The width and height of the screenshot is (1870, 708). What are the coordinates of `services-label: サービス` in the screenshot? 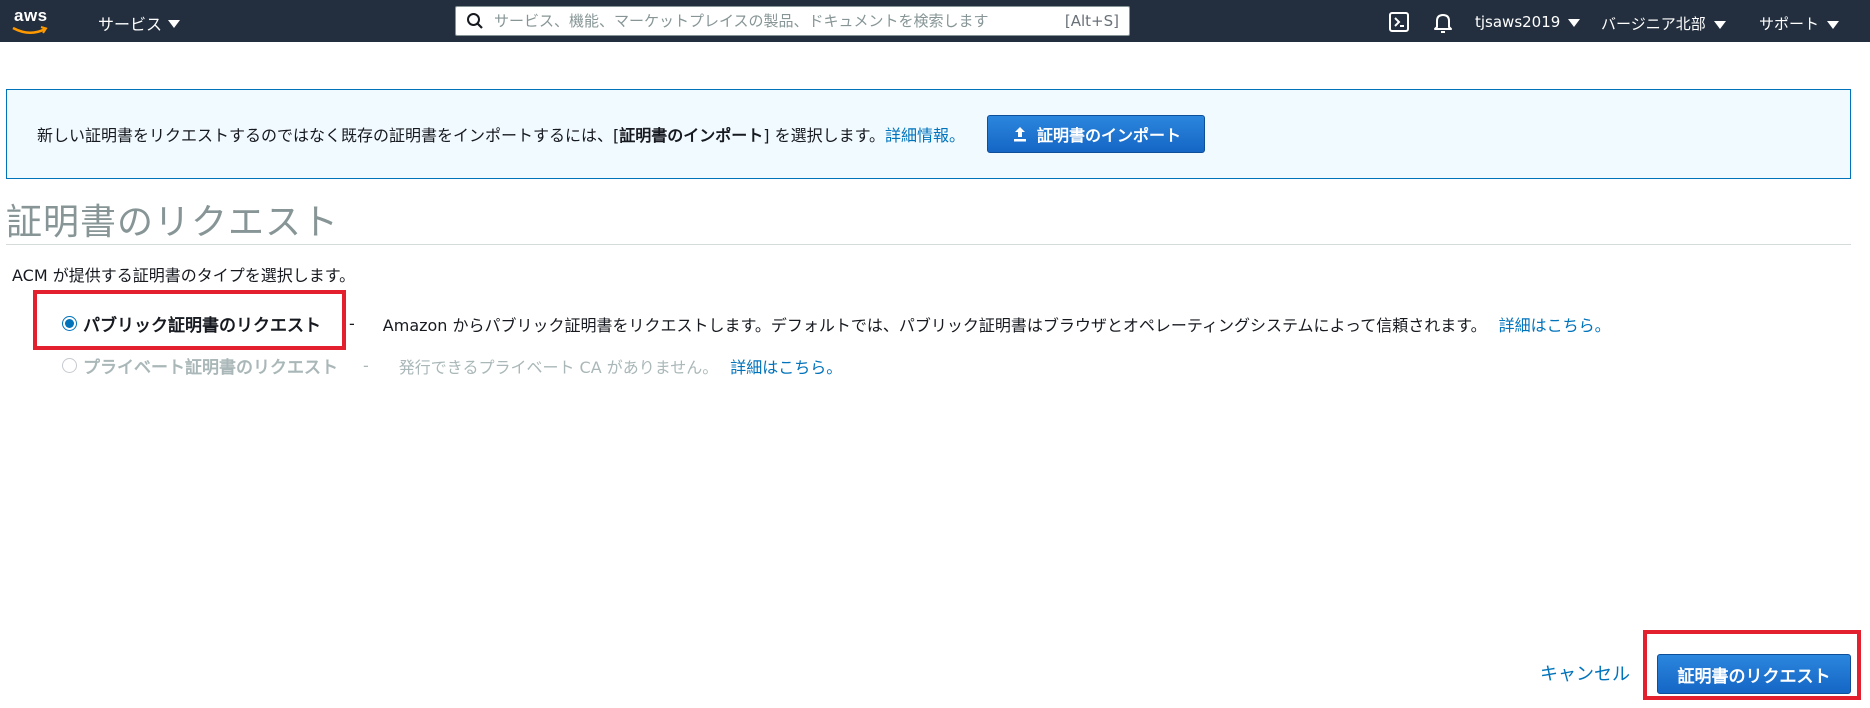 It's located at (130, 24).